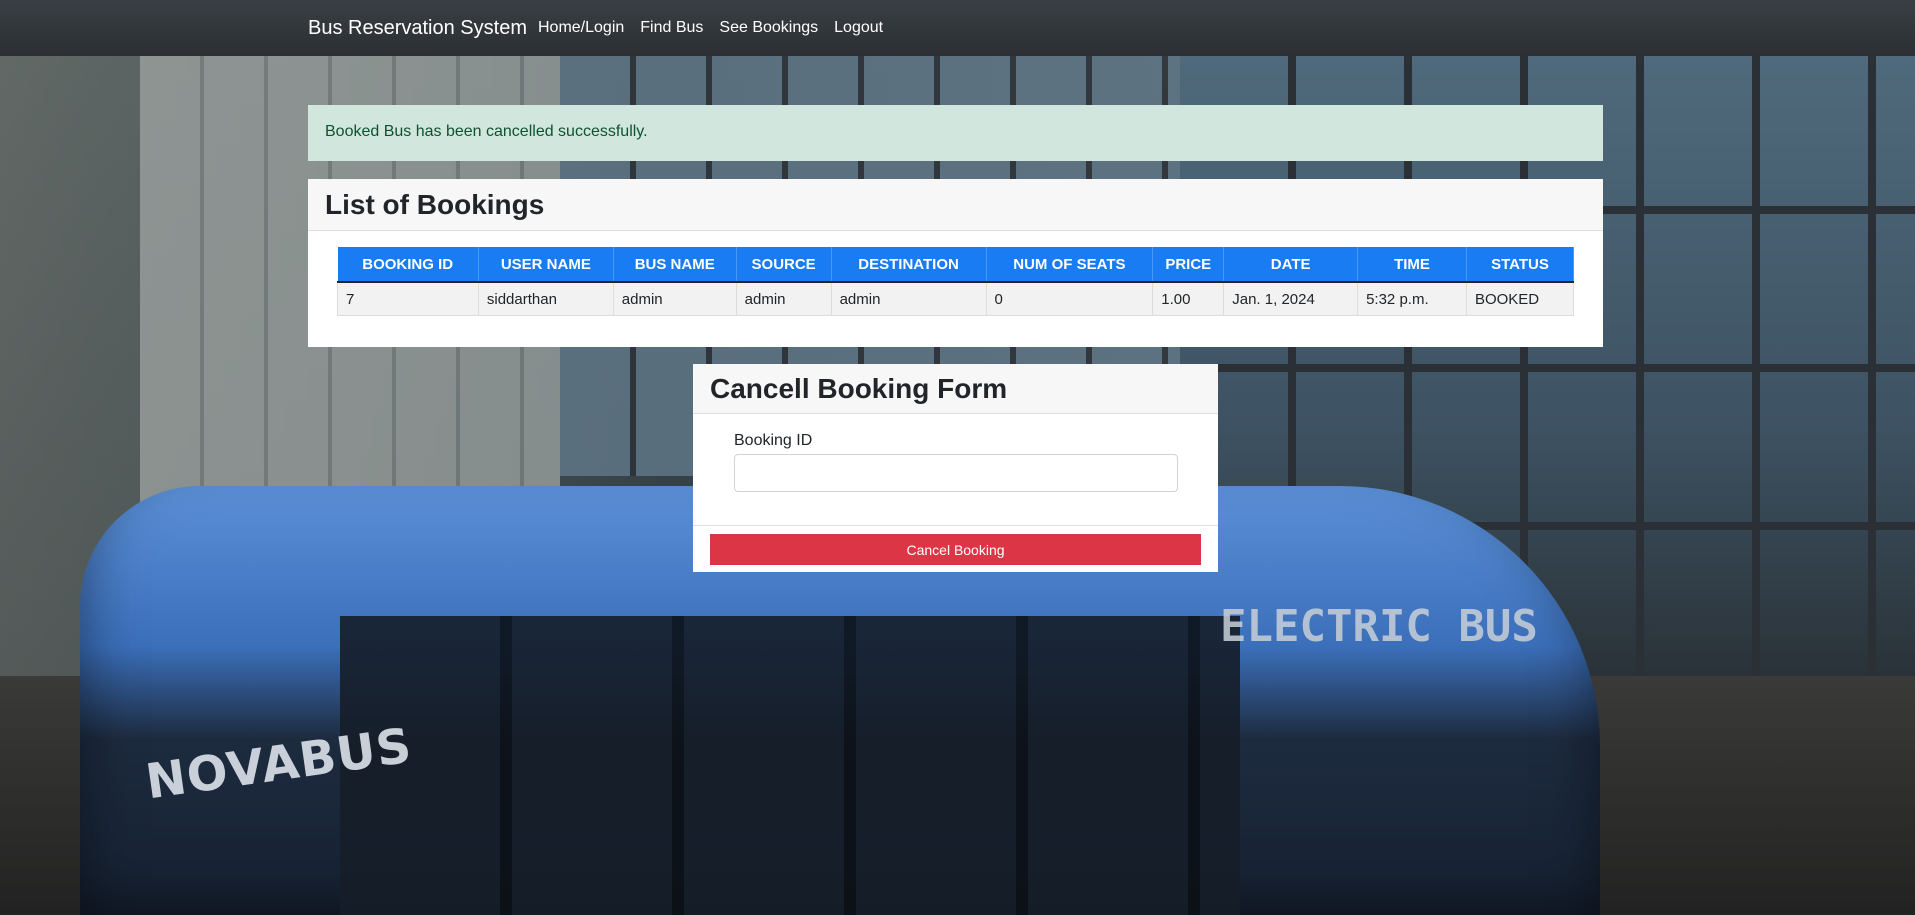  Describe the element at coordinates (1520, 299) in the screenshot. I see `cell-status: BOOKED` at that location.